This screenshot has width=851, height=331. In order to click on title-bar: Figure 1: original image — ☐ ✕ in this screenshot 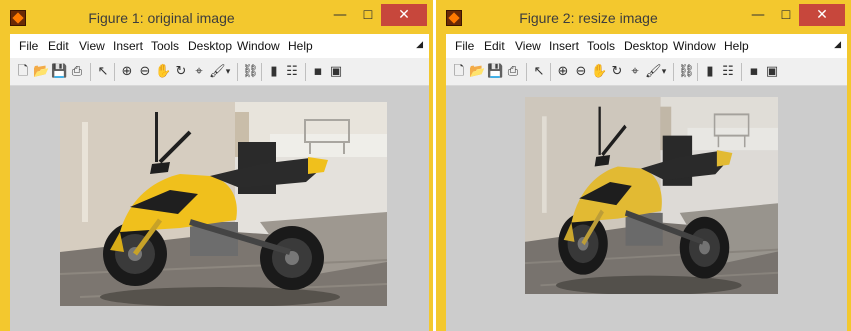, I will do `click(216, 17)`.